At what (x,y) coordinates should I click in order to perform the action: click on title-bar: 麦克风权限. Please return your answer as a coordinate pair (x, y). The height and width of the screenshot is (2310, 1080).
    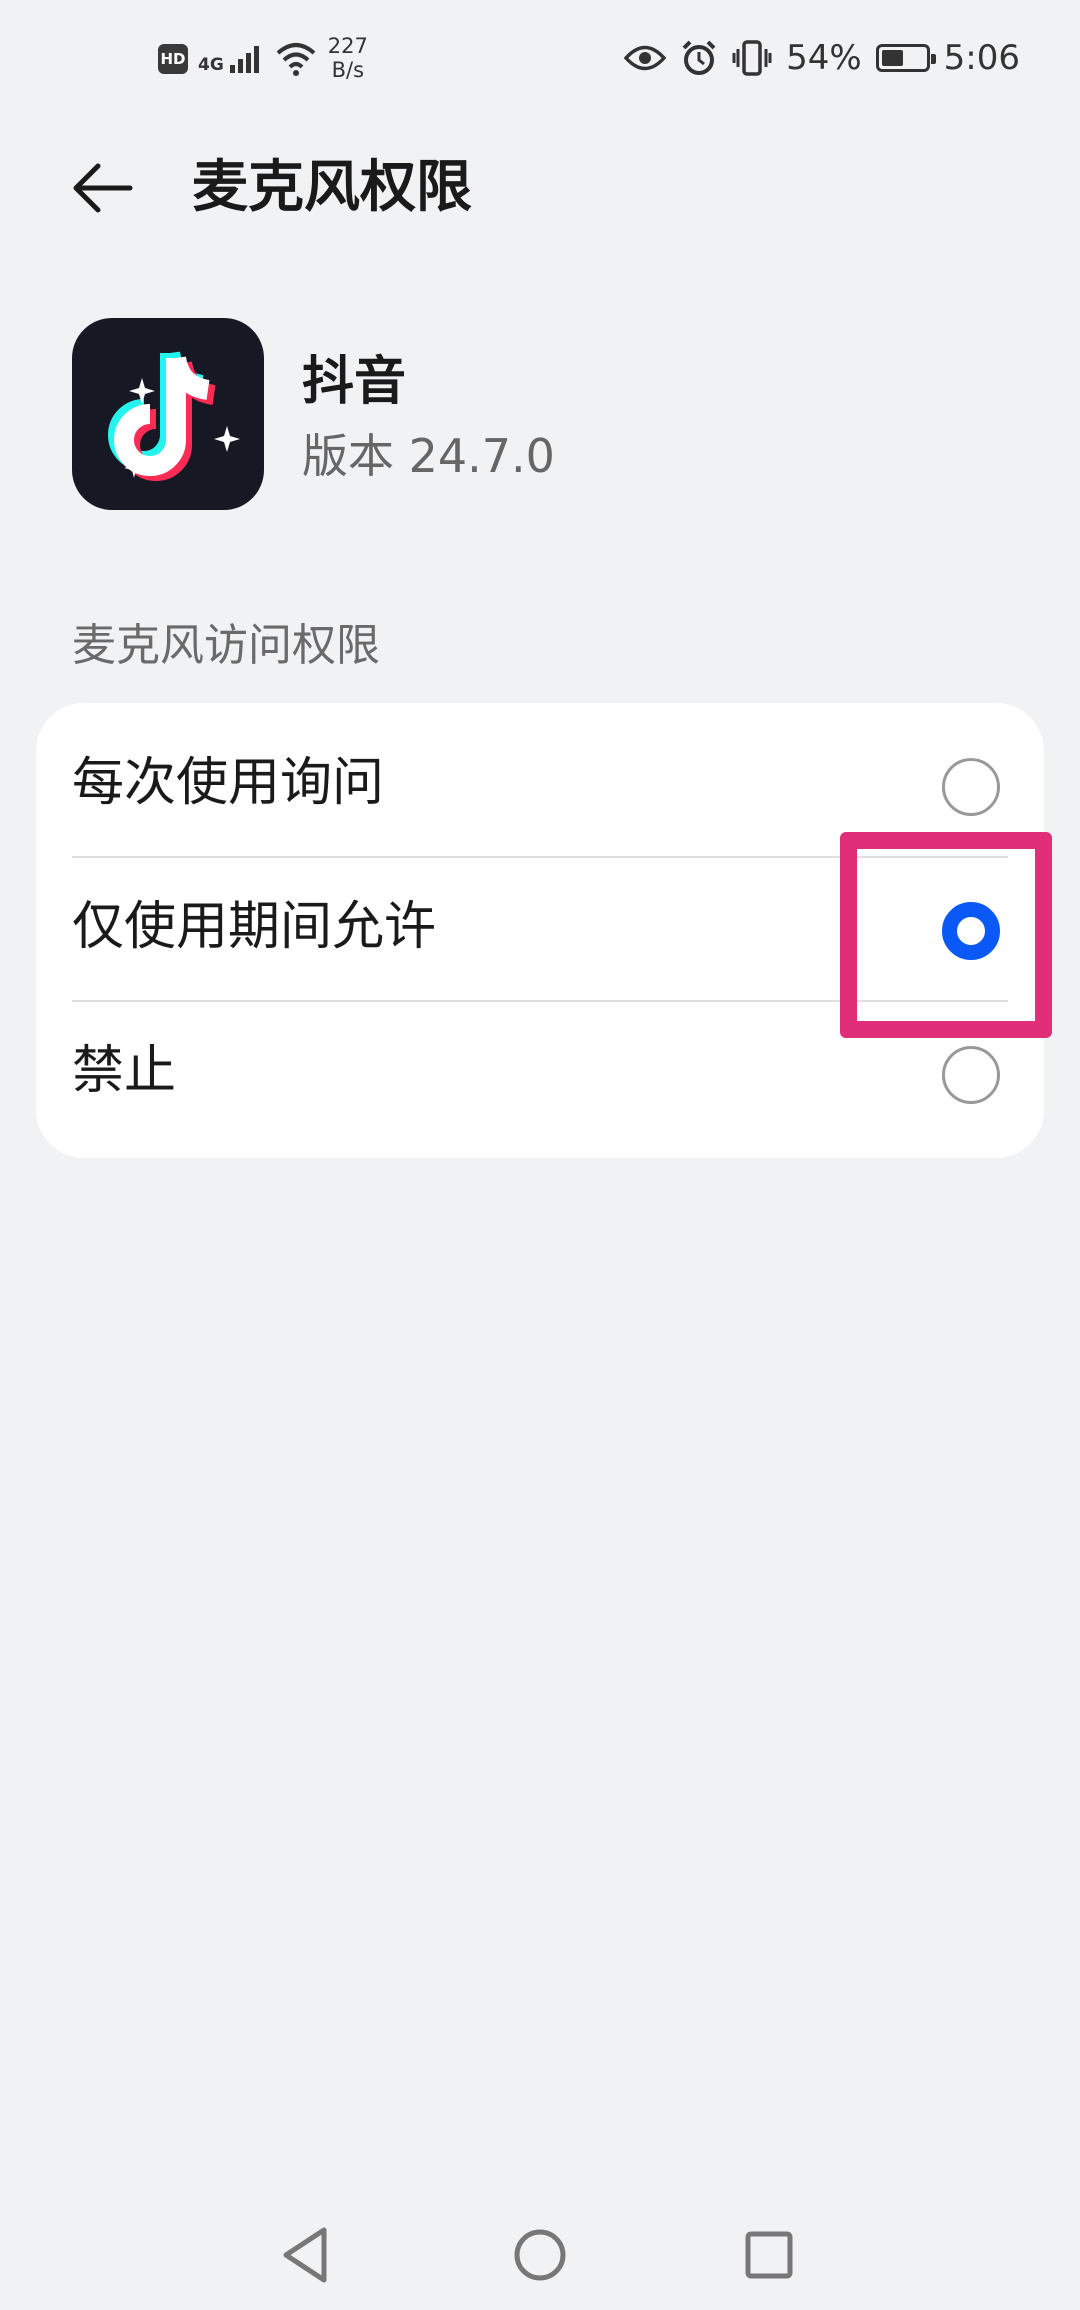
    Looking at the image, I should click on (540, 185).